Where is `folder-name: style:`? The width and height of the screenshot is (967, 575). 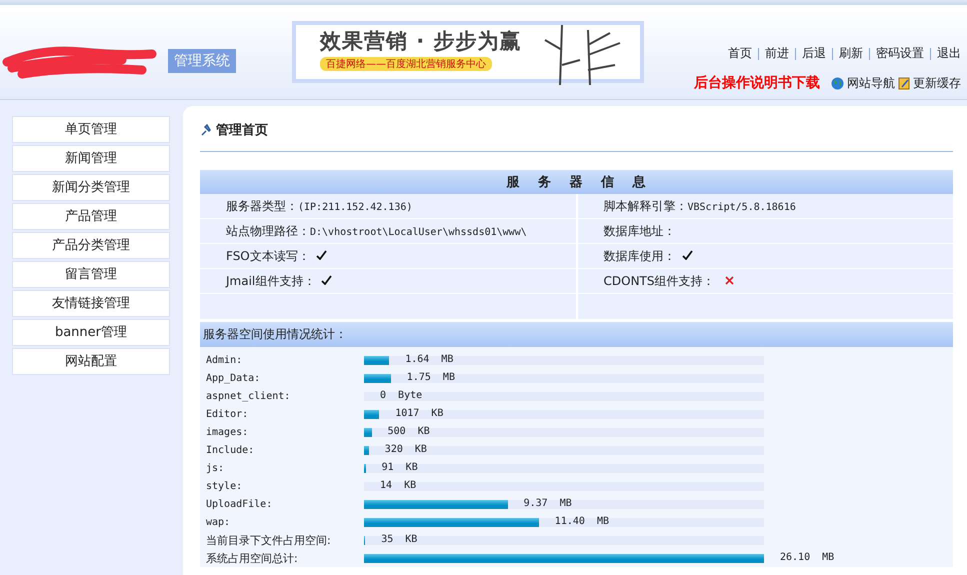
folder-name: style: is located at coordinates (225, 486).